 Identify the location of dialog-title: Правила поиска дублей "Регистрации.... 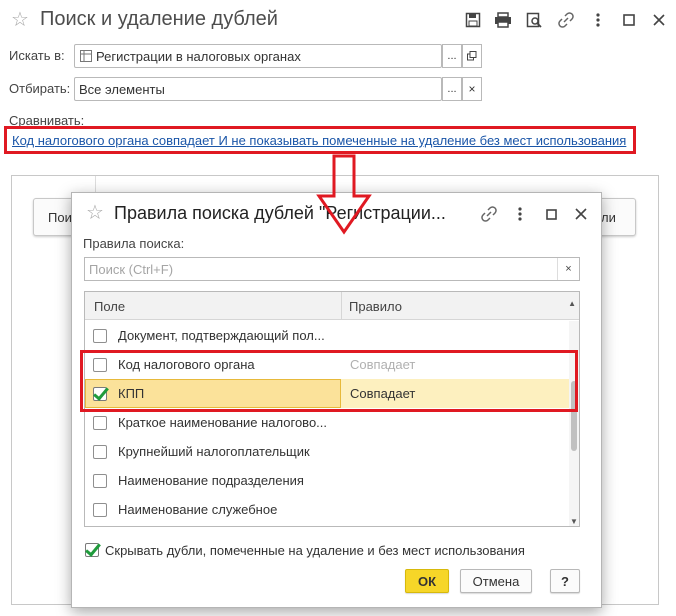
(280, 213).